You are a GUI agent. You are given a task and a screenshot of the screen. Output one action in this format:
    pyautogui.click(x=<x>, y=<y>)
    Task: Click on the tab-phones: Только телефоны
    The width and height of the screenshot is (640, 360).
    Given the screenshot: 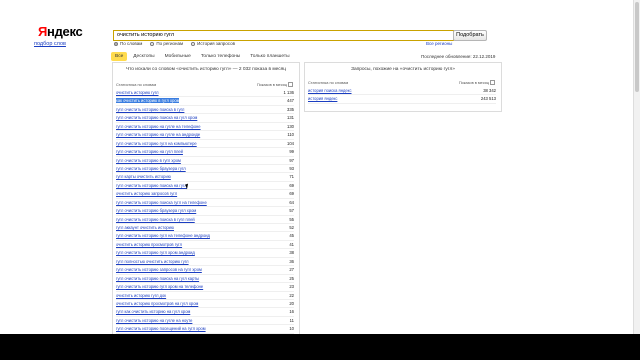 What is the action you would take?
    pyautogui.click(x=220, y=56)
    